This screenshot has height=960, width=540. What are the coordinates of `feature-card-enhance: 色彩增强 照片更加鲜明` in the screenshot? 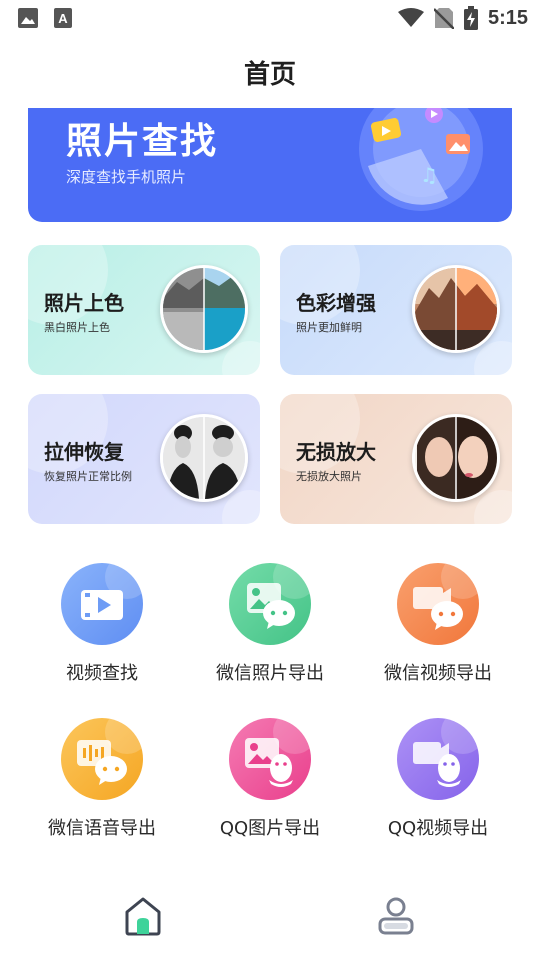 It's located at (396, 310).